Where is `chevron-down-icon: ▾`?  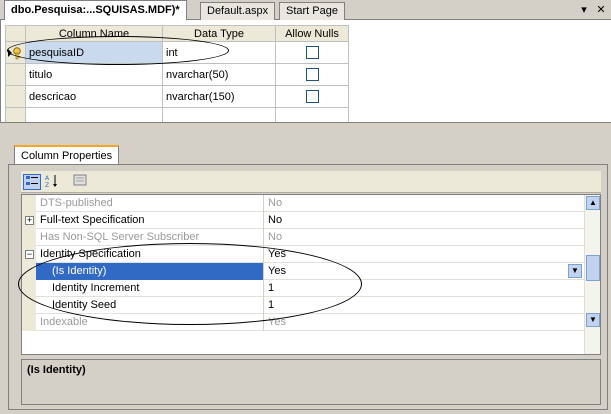
chevron-down-icon: ▾ is located at coordinates (584, 10).